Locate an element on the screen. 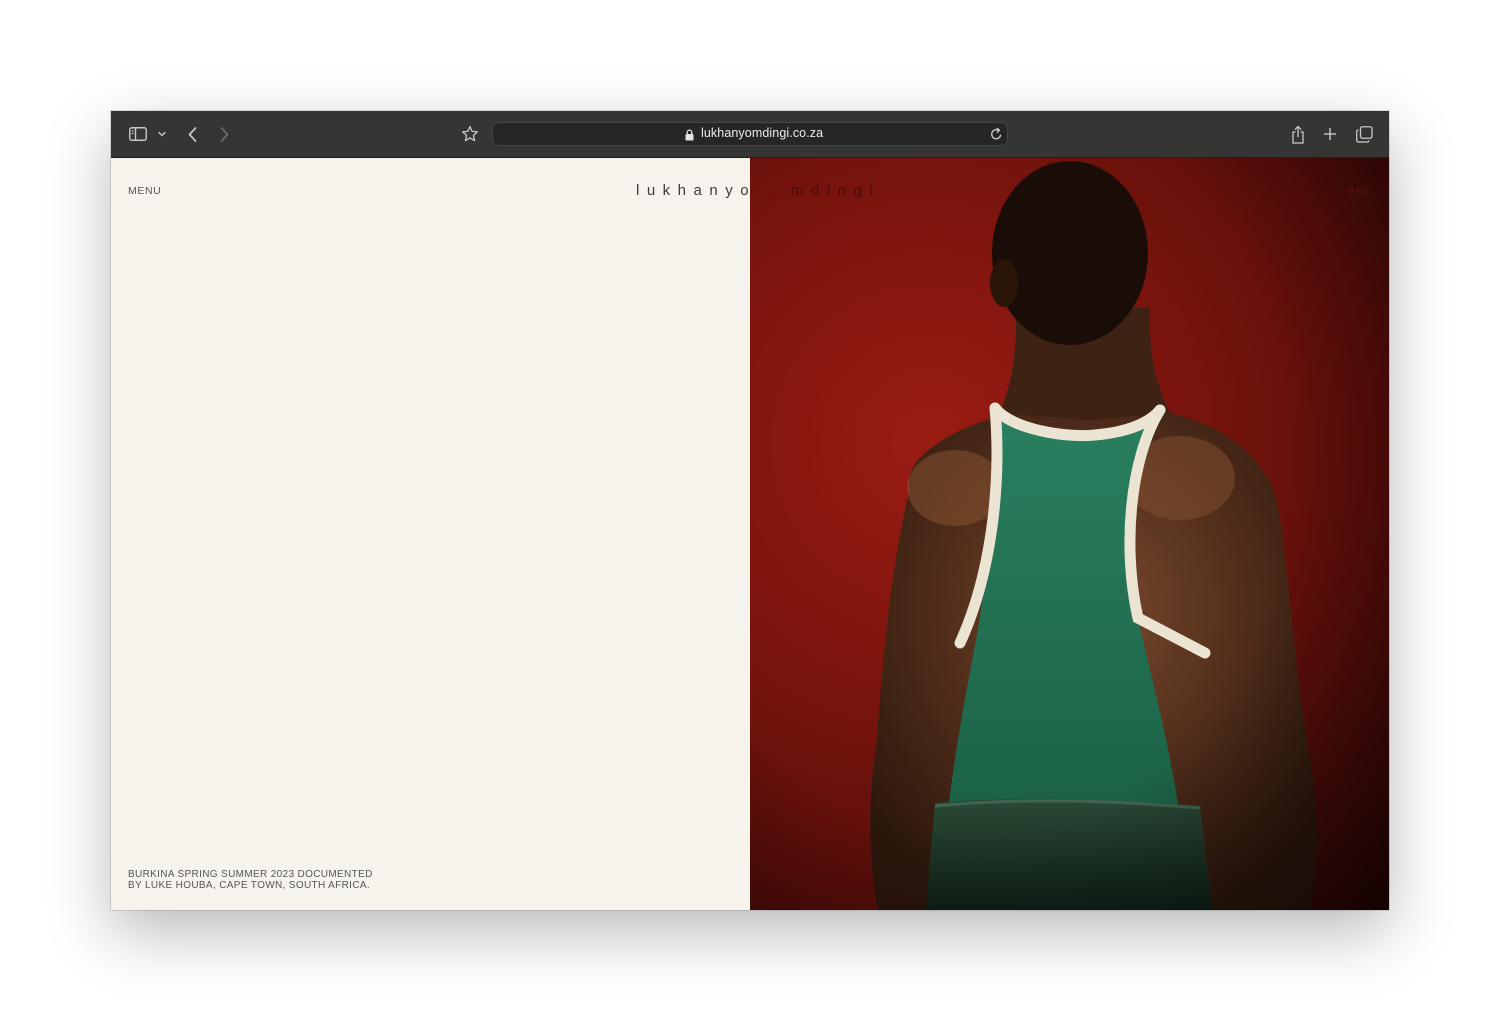 This screenshot has height=1021, width=1500. chevron-down-icon is located at coordinates (162, 134).